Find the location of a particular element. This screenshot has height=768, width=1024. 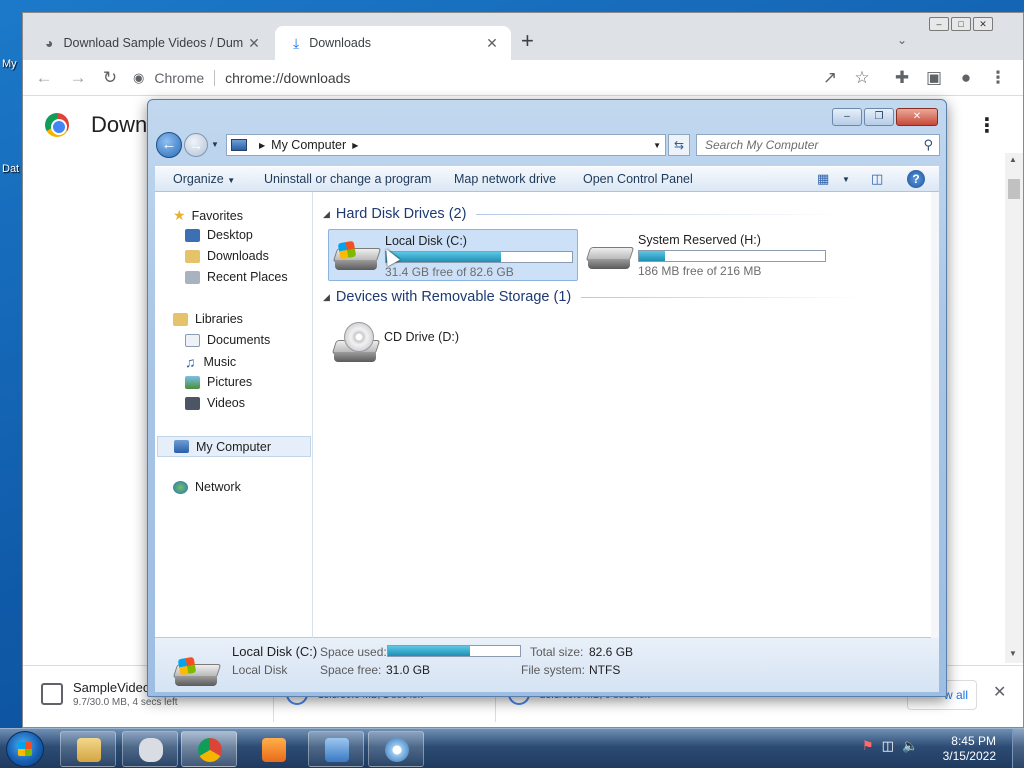

star-icon: ★ is located at coordinates (179, 215).